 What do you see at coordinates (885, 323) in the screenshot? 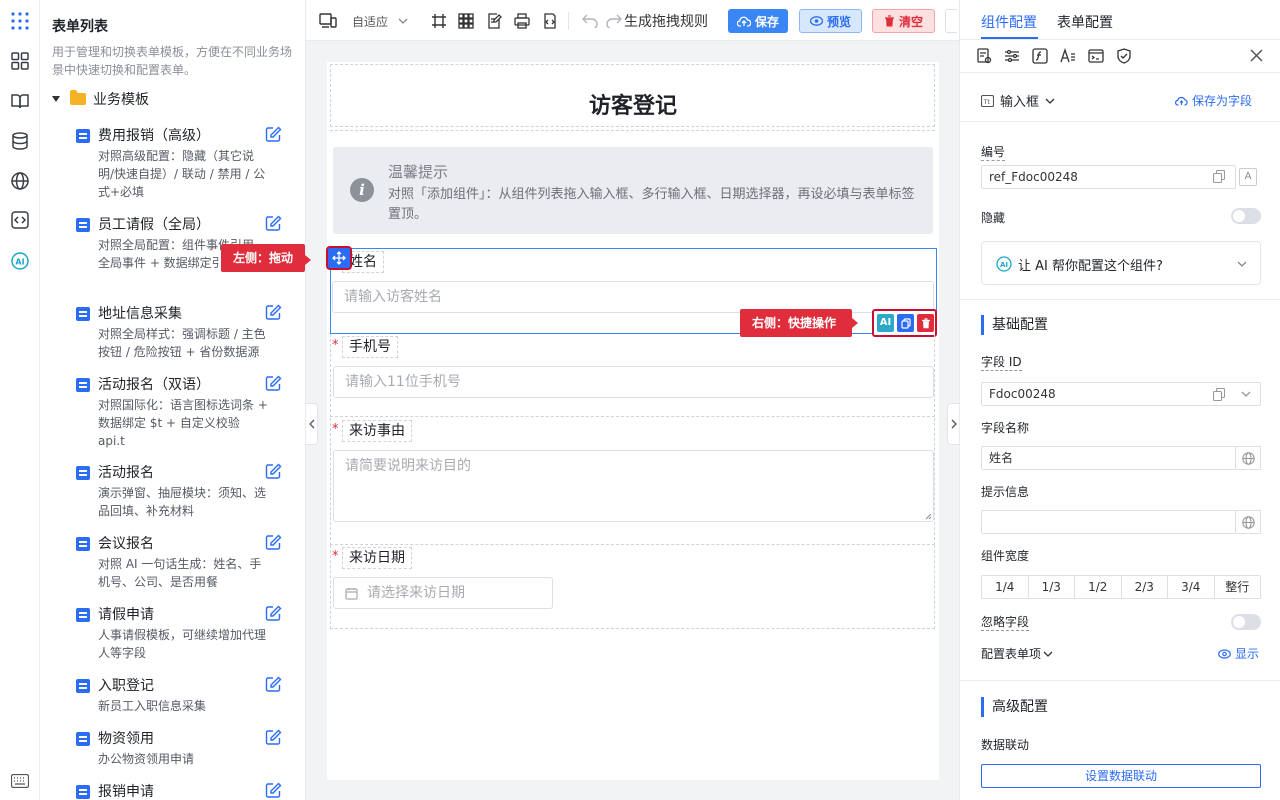
I see `ai-assist-button: AI` at bounding box center [885, 323].